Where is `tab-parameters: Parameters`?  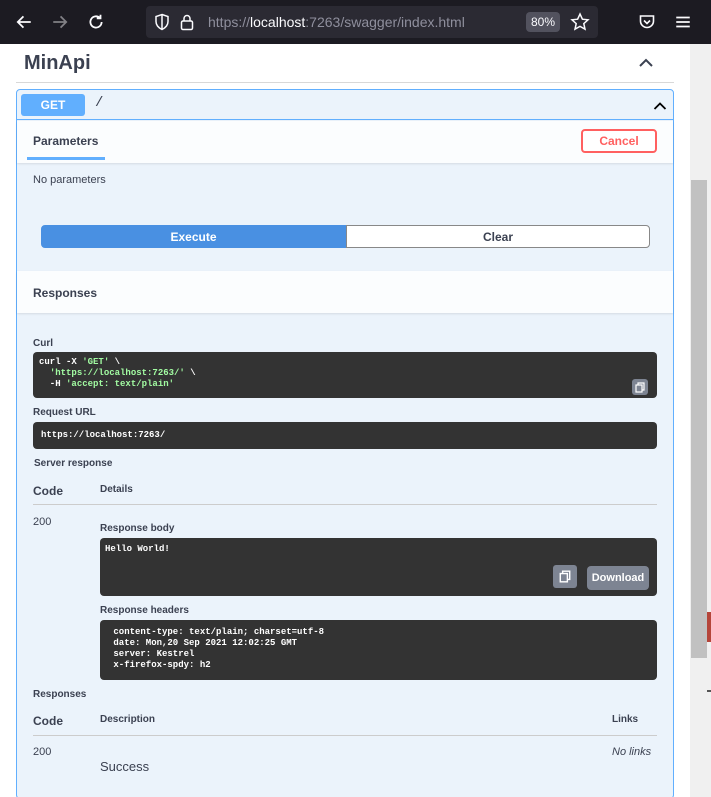
tab-parameters: Parameters is located at coordinates (65, 141).